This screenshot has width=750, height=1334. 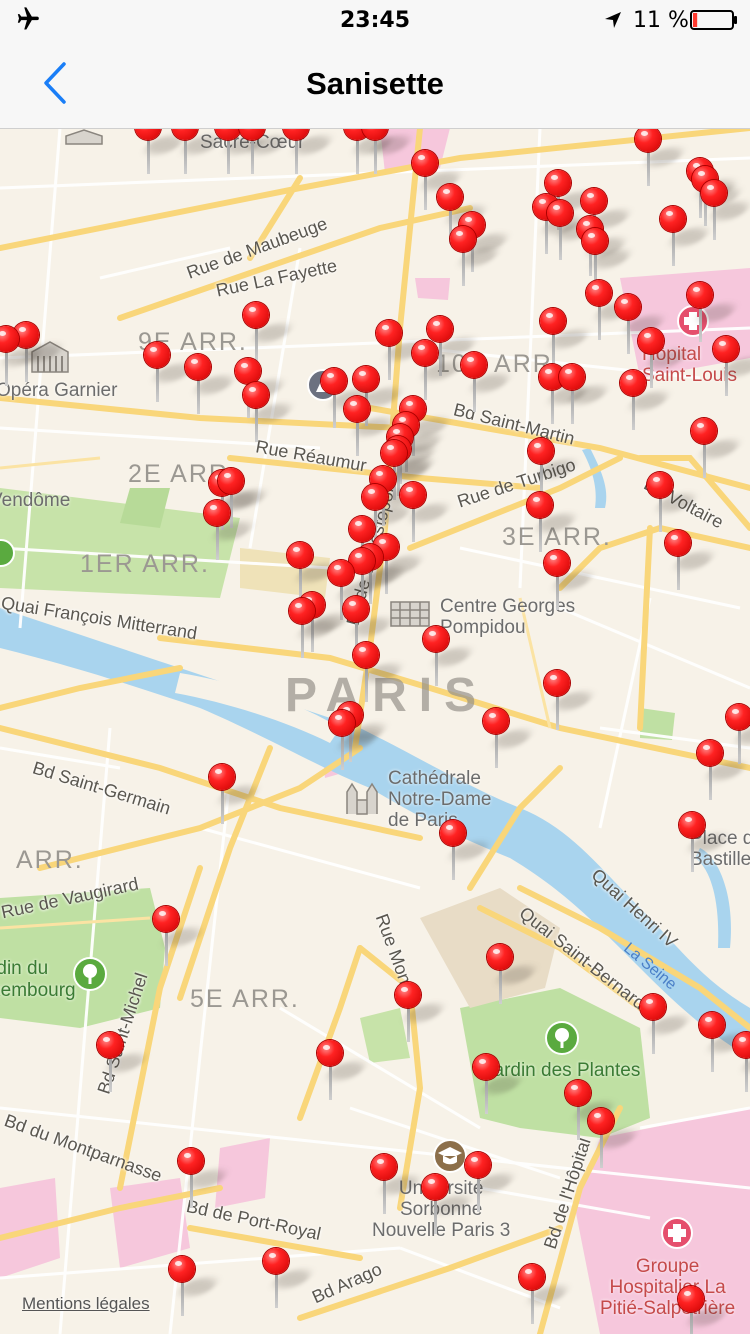 I want to click on legal-link: Mentions légales, so click(x=86, y=1304).